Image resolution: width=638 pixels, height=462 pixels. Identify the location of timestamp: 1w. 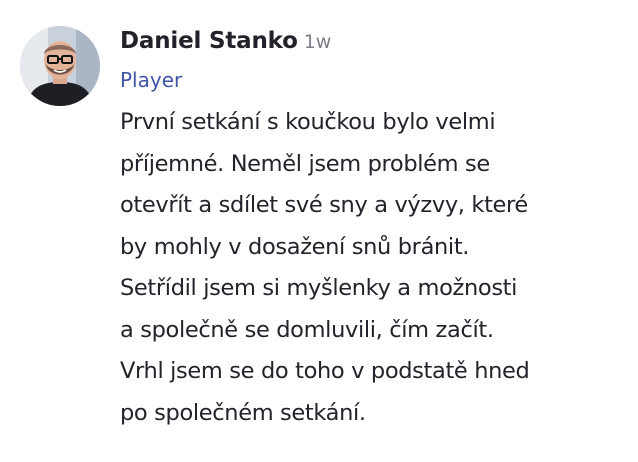
(317, 42).